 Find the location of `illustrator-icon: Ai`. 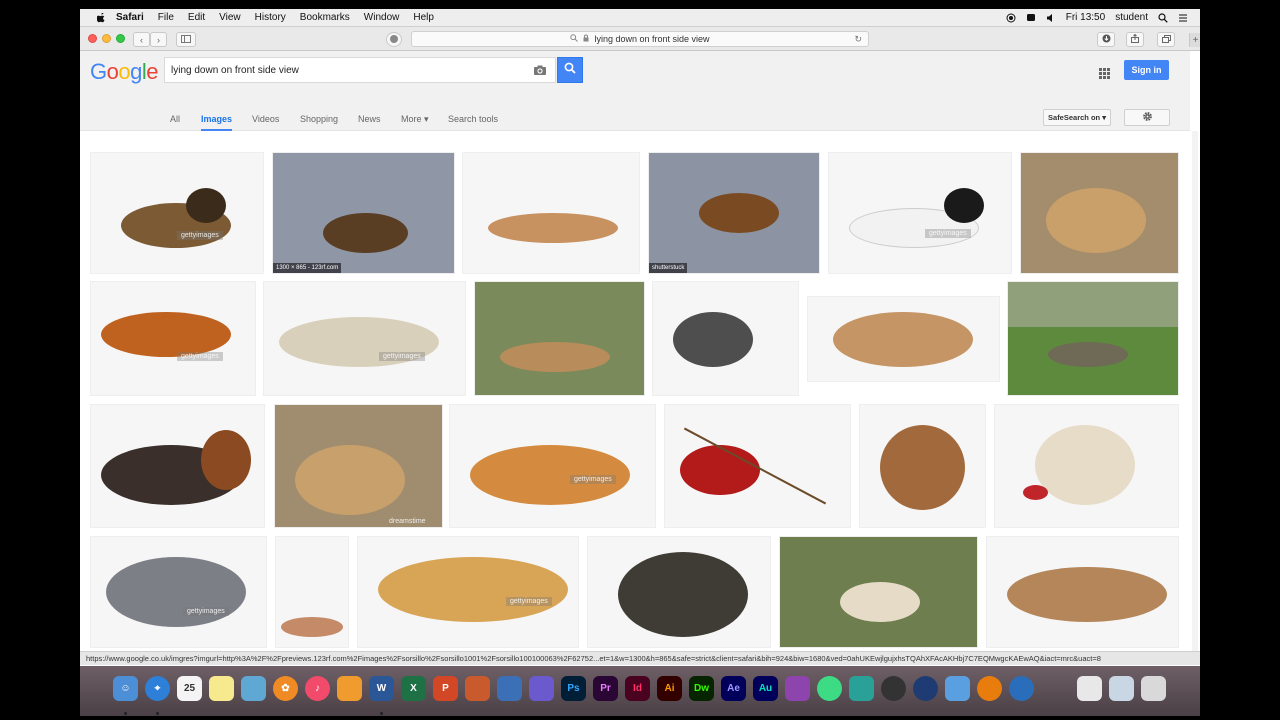

illustrator-icon: Ai is located at coordinates (669, 688).